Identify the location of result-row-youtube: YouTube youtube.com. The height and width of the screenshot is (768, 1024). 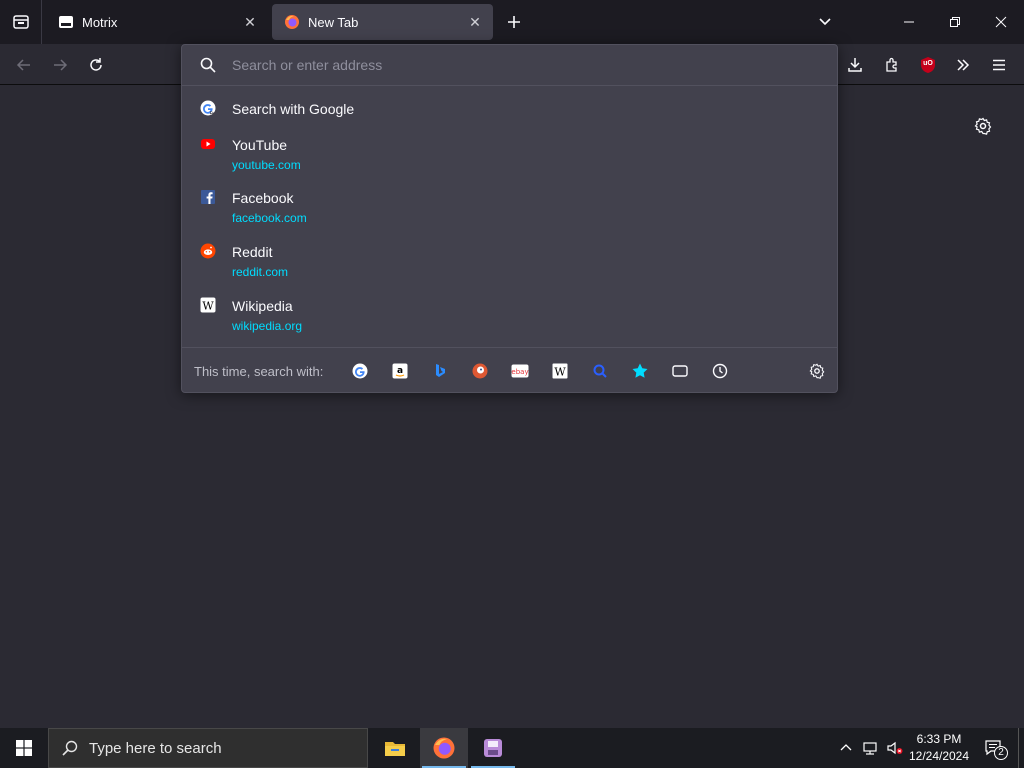
(509, 156).